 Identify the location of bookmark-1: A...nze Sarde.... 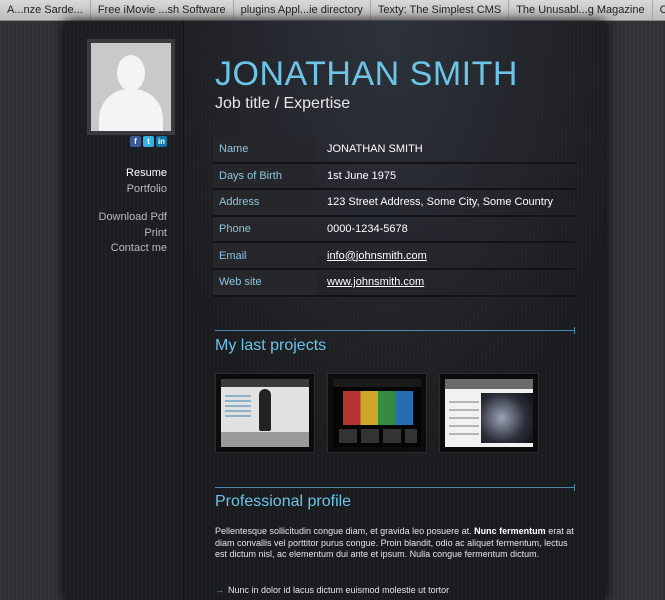
(45, 10).